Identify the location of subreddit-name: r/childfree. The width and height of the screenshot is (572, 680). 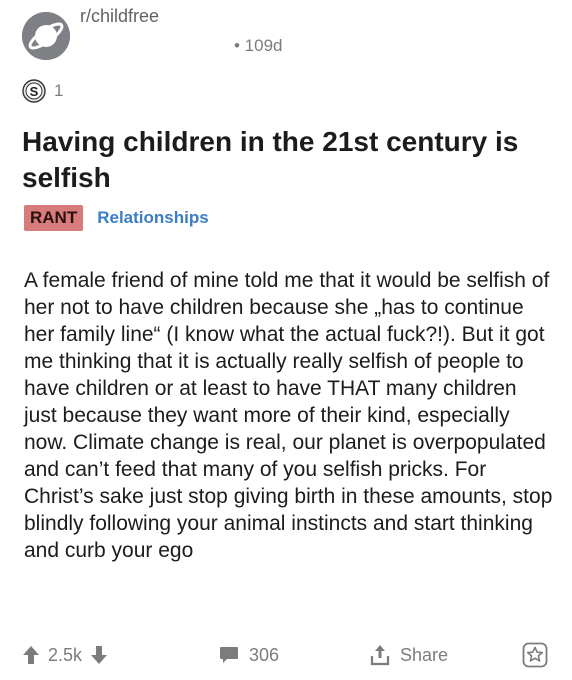
(119, 16).